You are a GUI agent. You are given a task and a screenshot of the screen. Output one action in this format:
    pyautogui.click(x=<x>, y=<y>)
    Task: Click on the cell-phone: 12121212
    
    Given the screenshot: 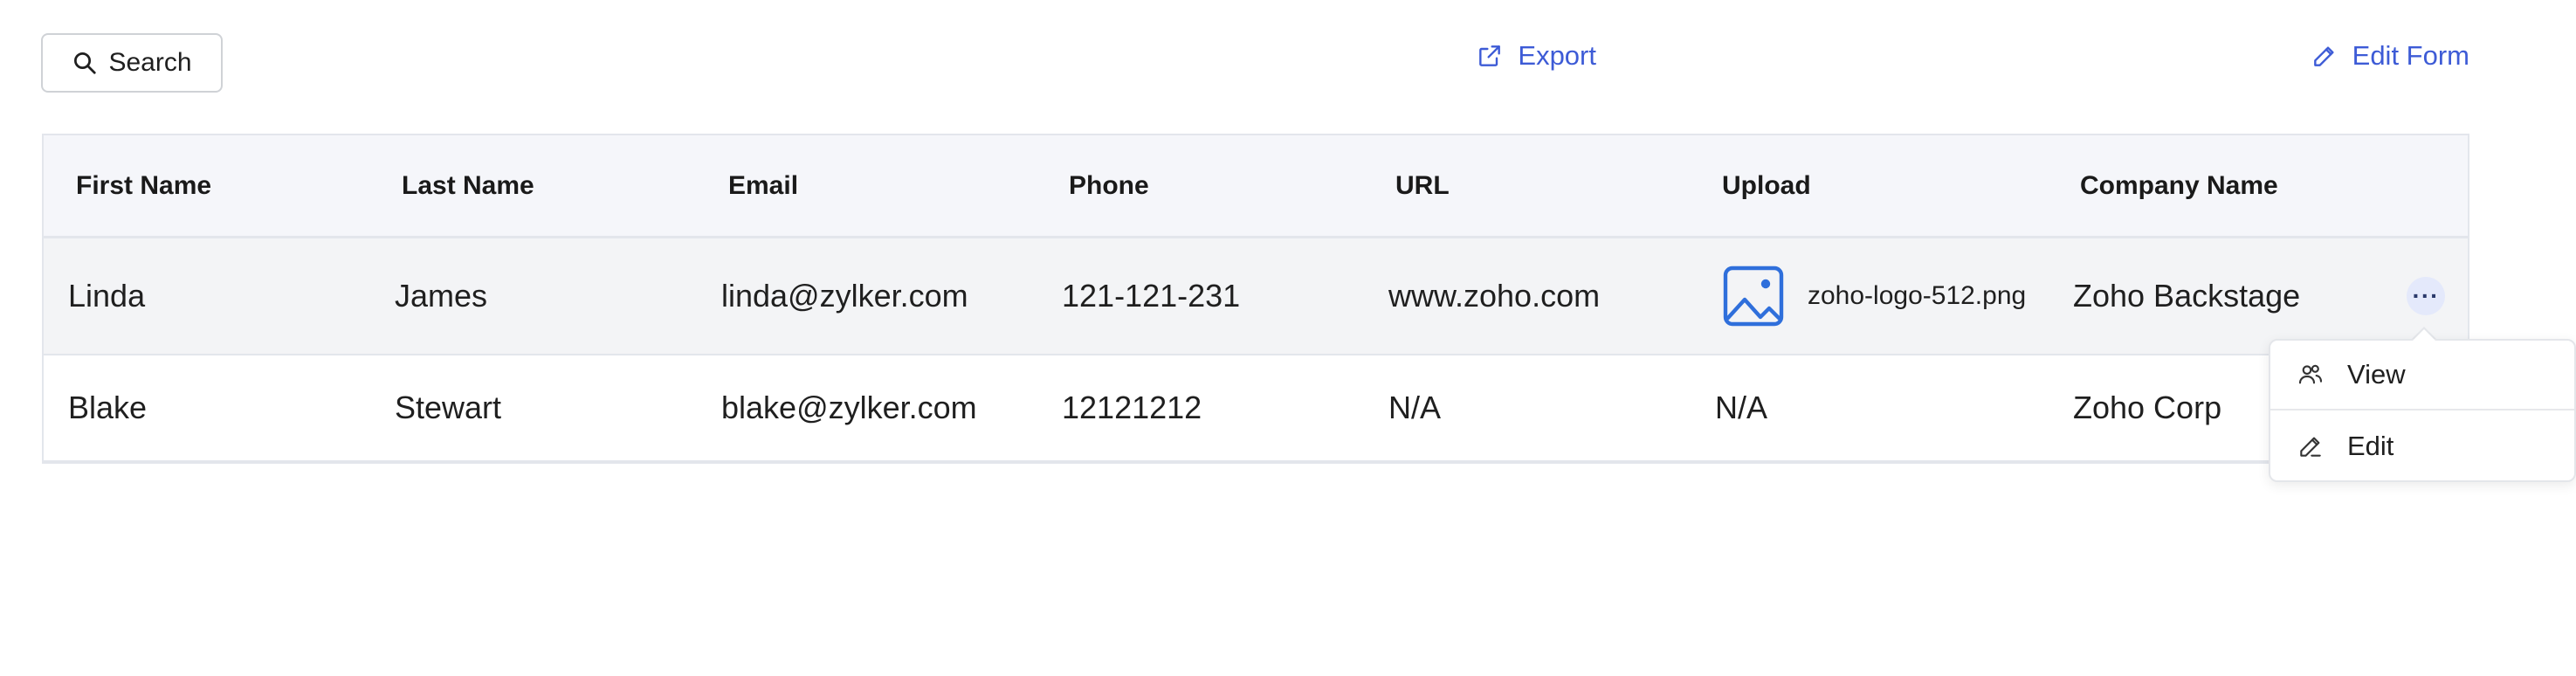 What is the action you would take?
    pyautogui.click(x=1132, y=407)
    